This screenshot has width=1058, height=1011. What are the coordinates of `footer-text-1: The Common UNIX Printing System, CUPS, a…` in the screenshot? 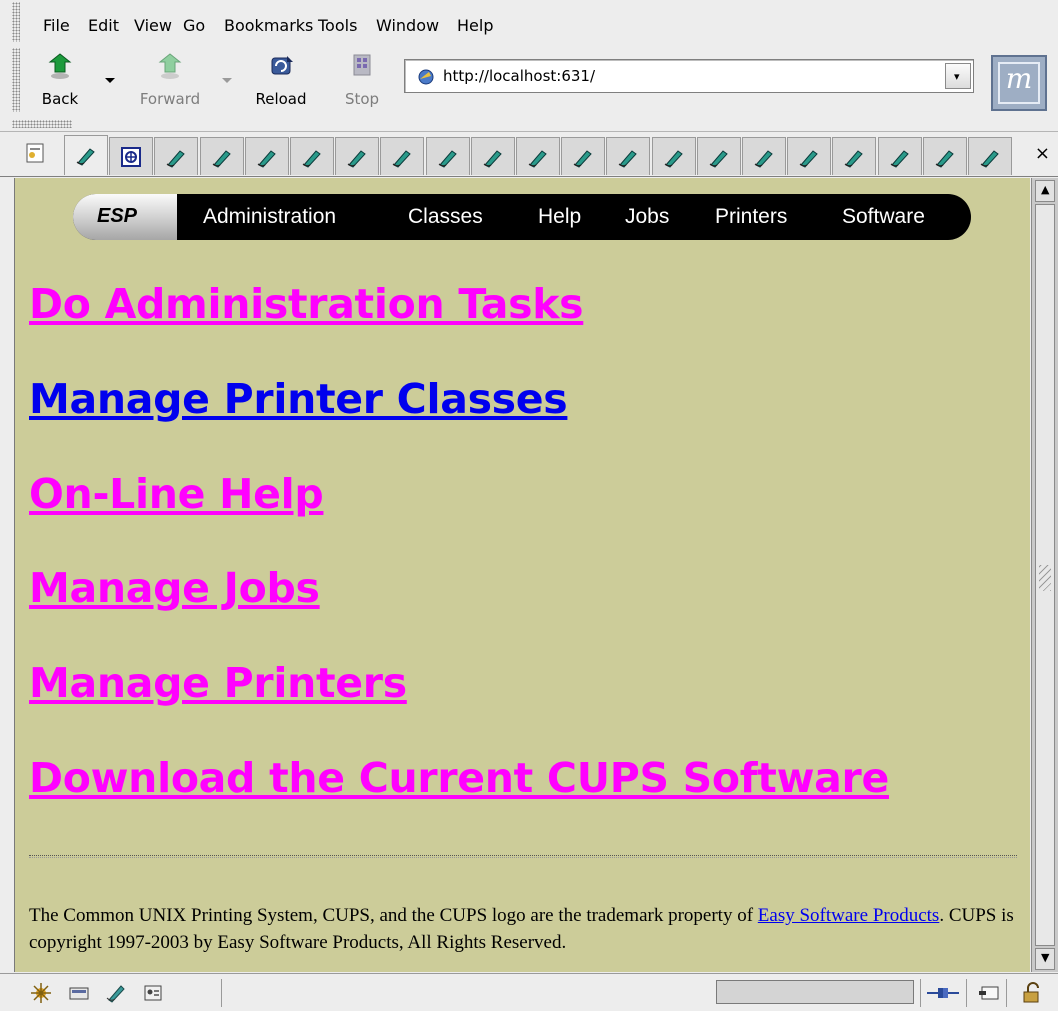 It's located at (393, 915).